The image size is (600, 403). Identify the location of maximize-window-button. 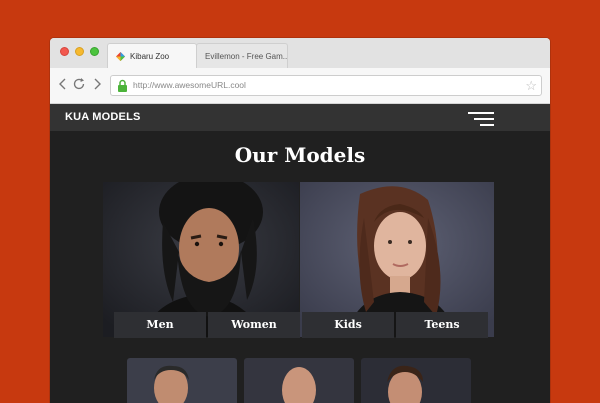
(94, 51).